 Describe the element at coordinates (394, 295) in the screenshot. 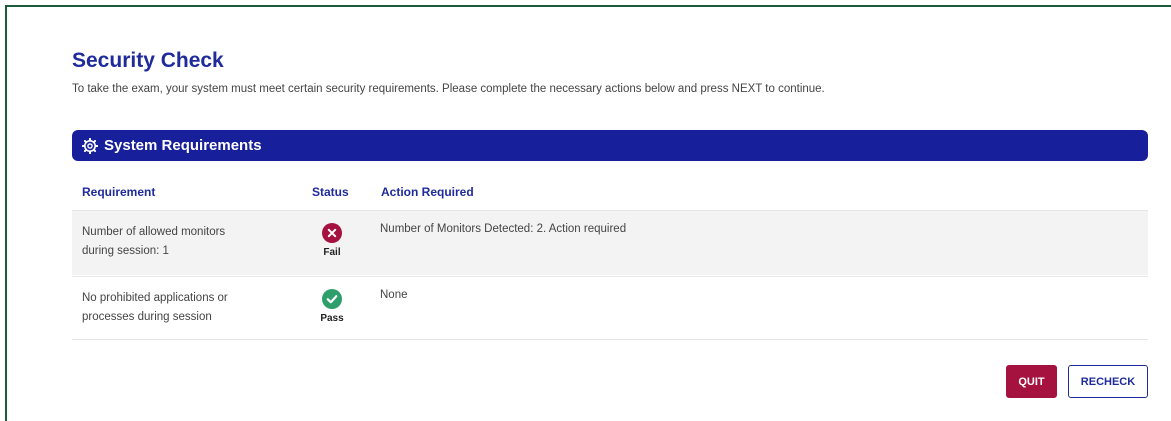

I see `action-required-cell: None` at that location.